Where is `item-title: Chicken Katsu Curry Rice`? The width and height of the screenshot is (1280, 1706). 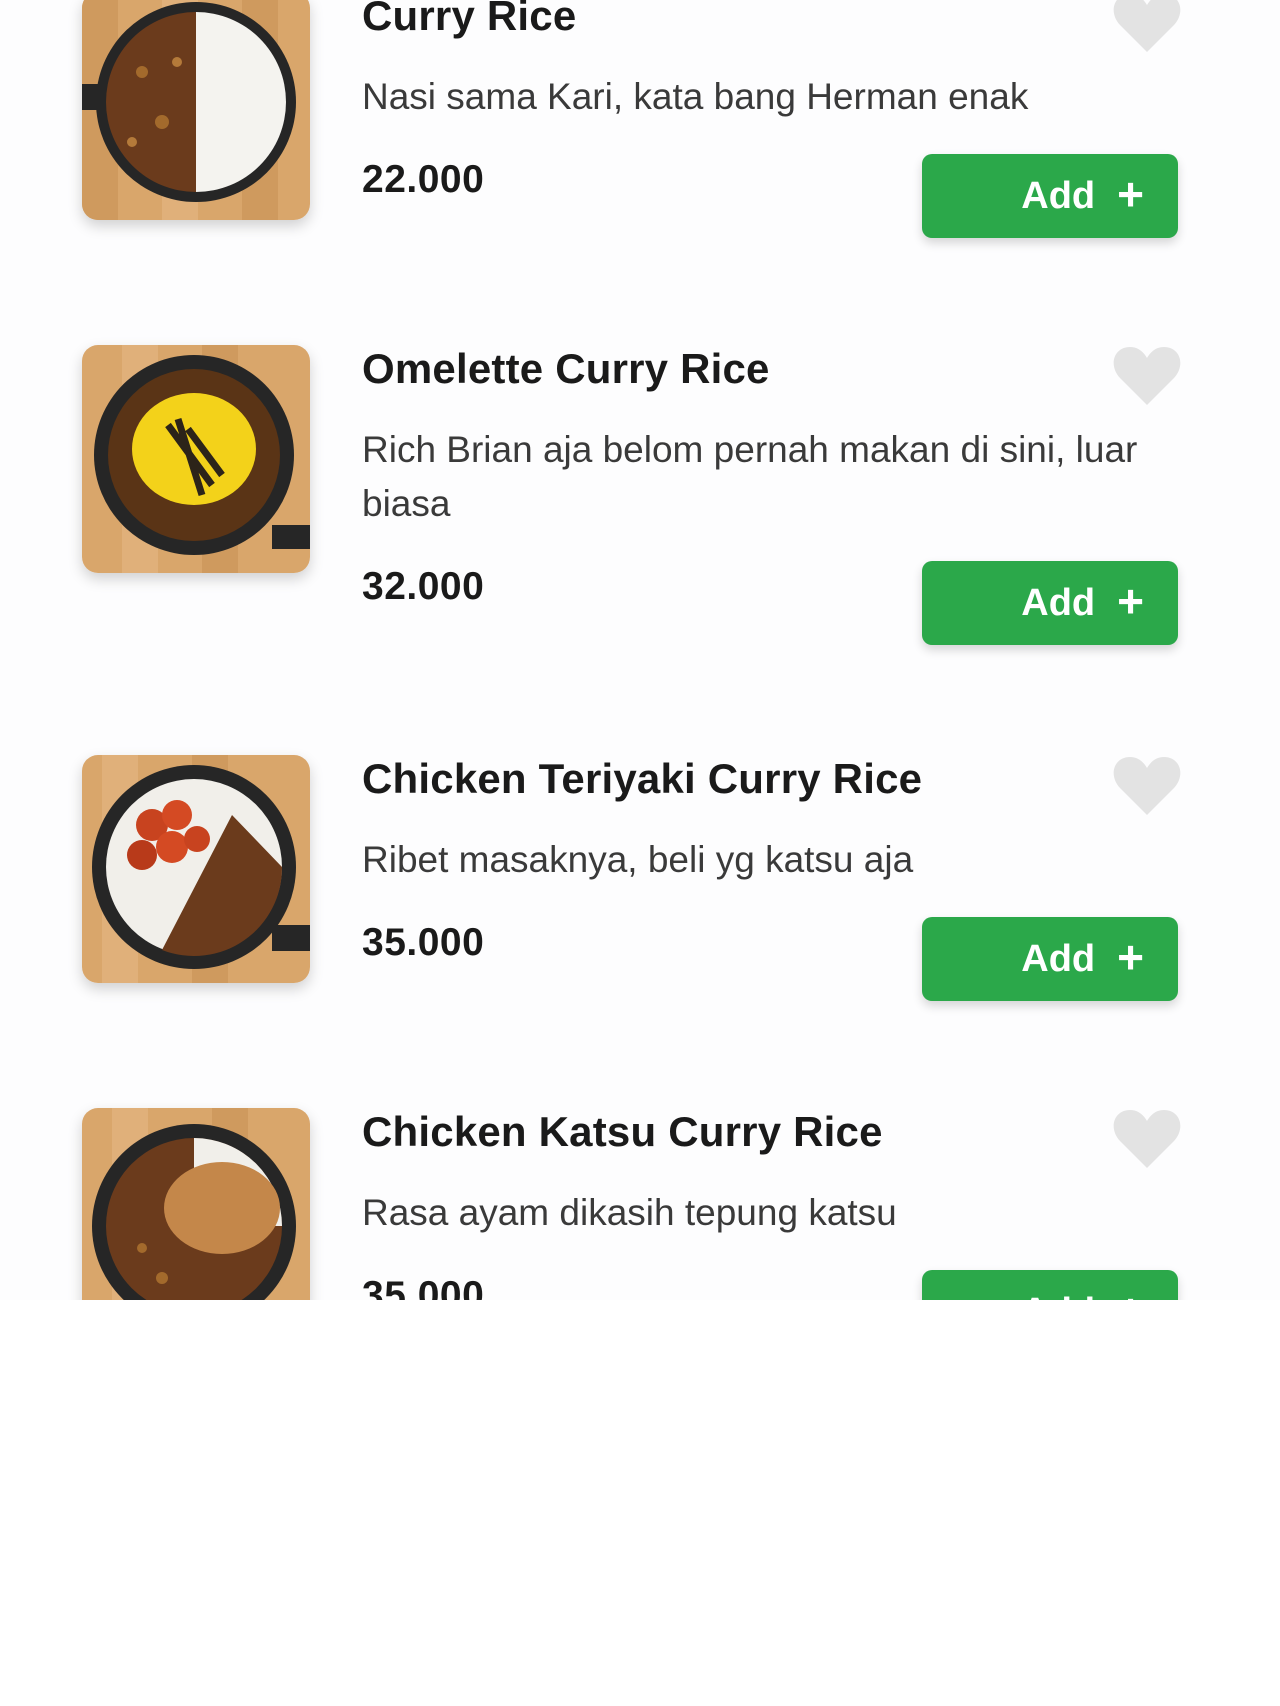
item-title: Chicken Katsu Curry Rice is located at coordinates (622, 1131).